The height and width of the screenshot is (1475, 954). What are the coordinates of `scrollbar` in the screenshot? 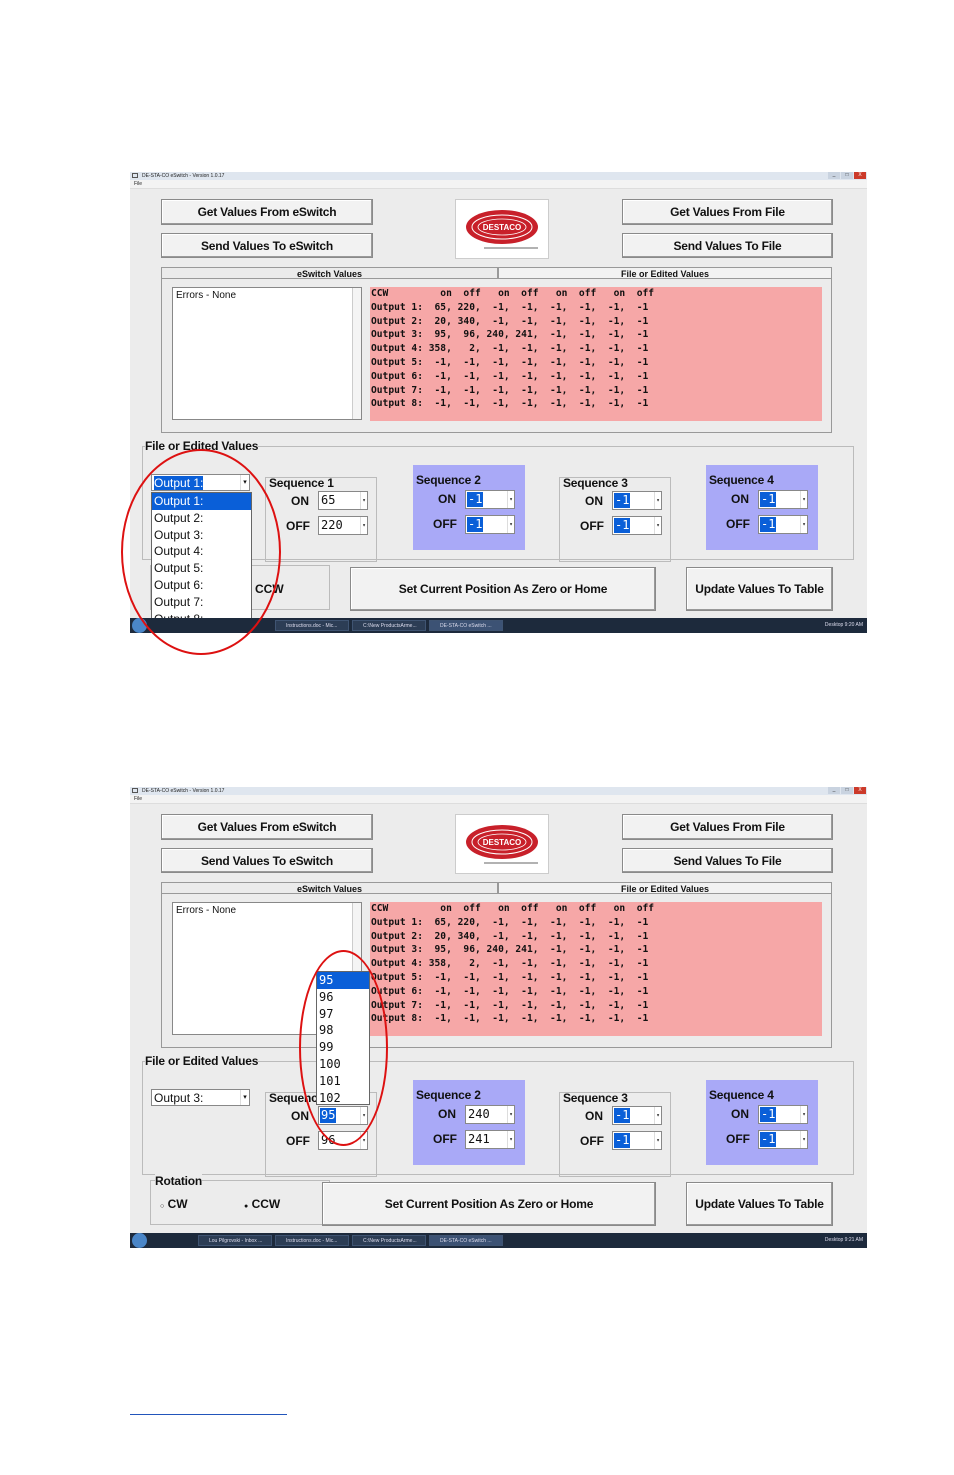 It's located at (356, 353).